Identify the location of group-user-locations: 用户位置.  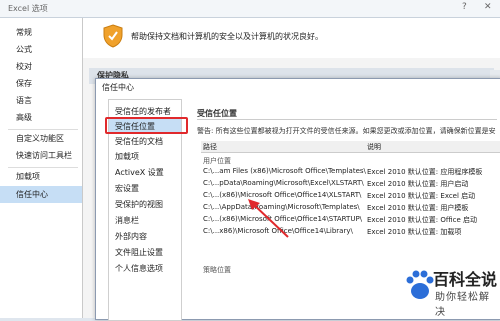
(217, 161).